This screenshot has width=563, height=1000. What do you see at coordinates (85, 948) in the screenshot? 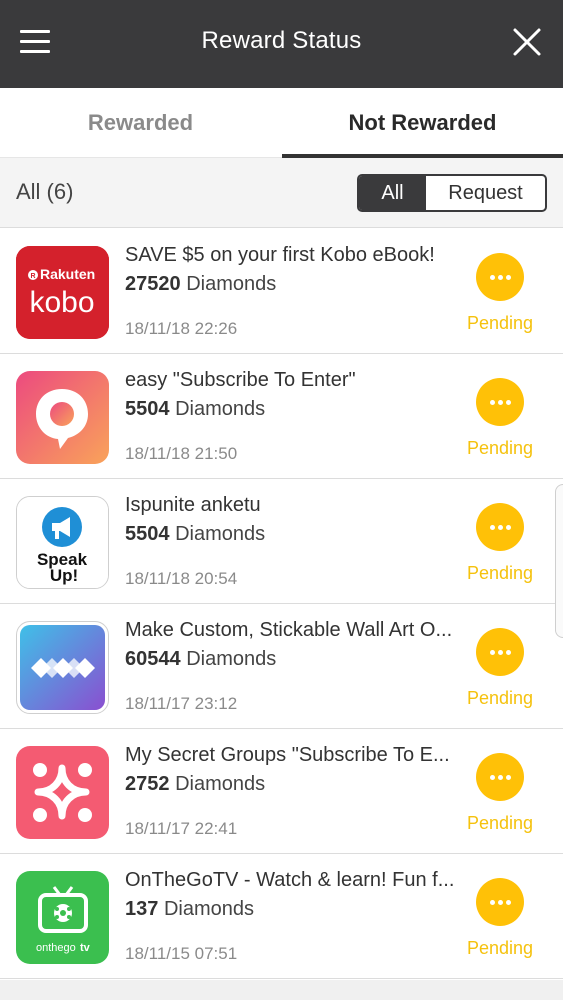
I see `onthegotv-icon-word2: tv` at bounding box center [85, 948].